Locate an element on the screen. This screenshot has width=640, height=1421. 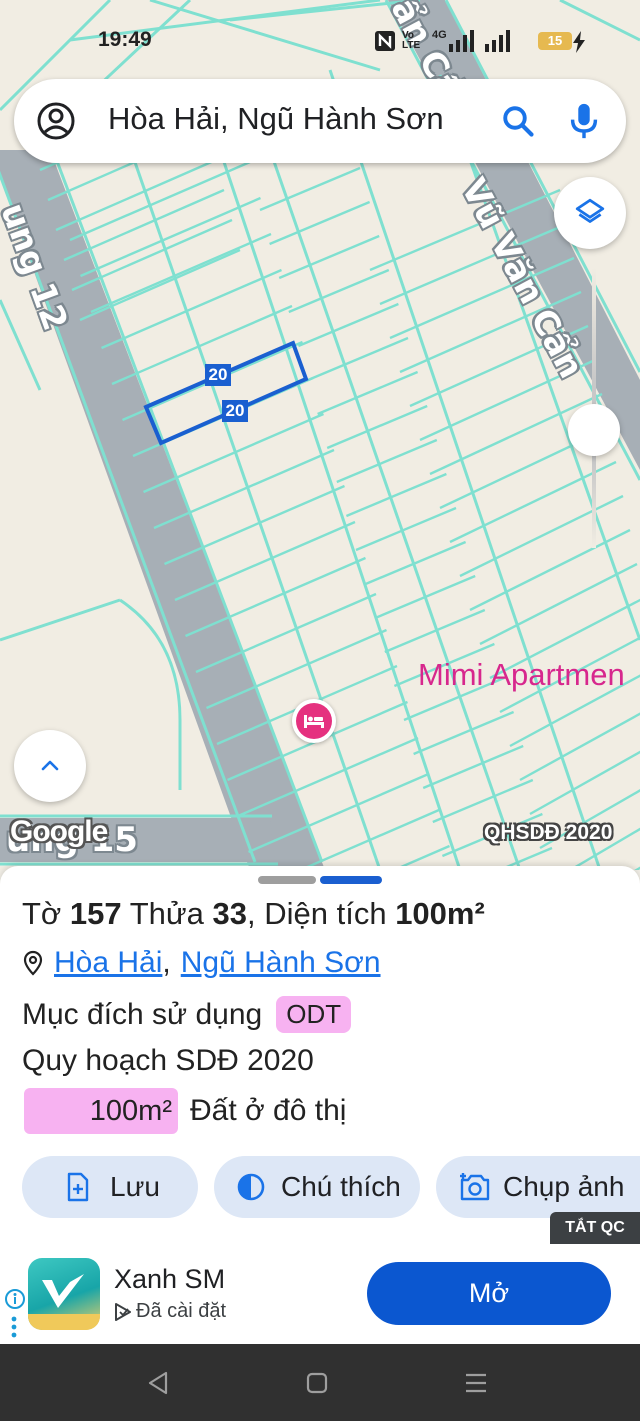
ward-link: Hòa Hải is located at coordinates (108, 963).